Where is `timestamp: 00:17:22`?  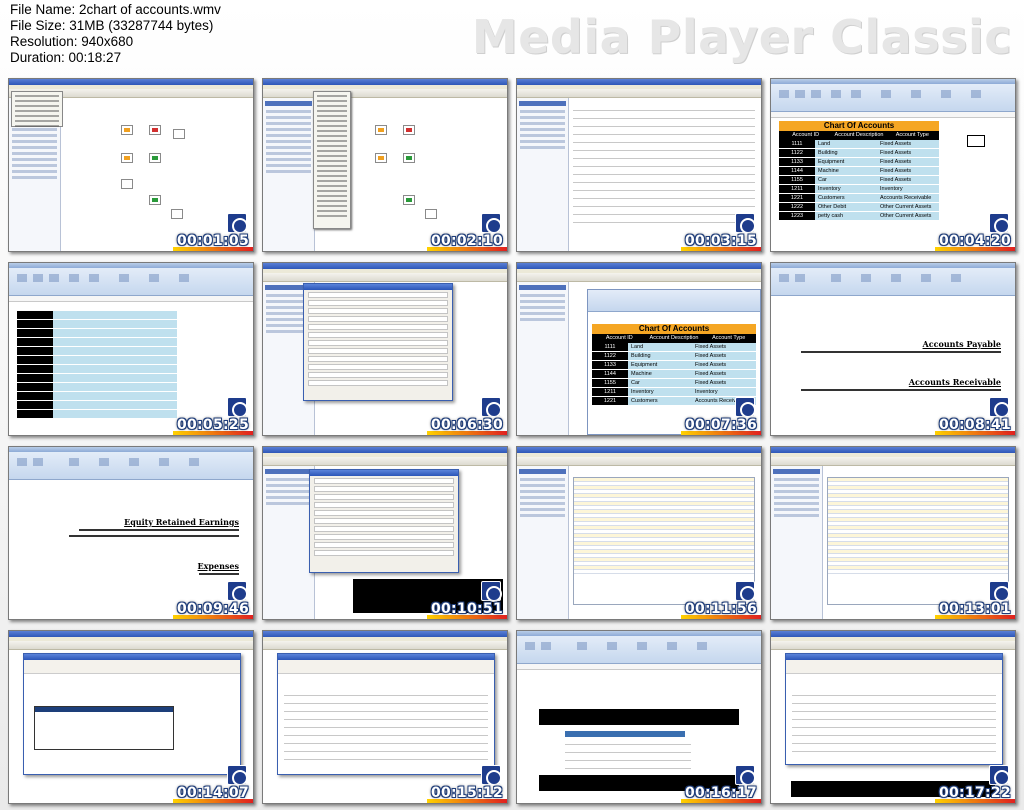 timestamp: 00:17:22 is located at coordinates (974, 793).